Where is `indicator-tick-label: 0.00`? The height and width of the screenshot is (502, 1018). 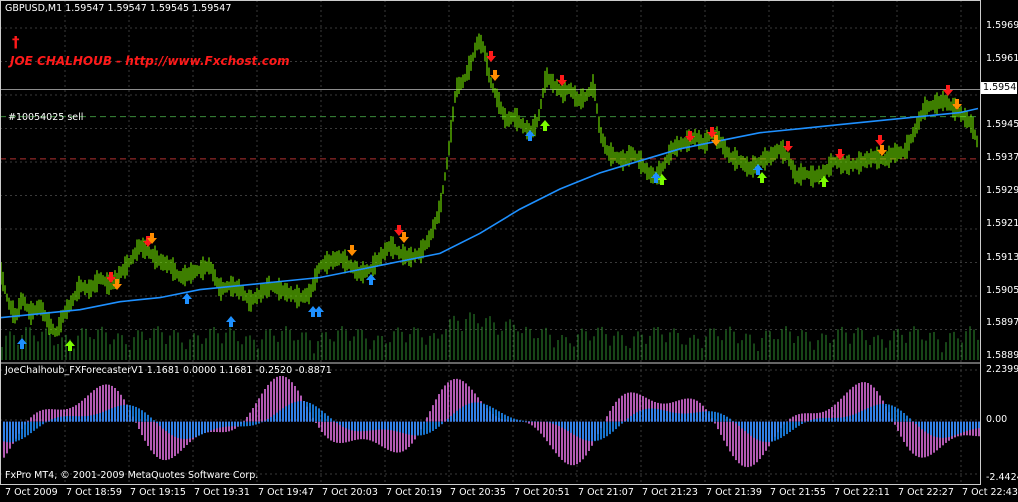 indicator-tick-label: 0.00 is located at coordinates (997, 419).